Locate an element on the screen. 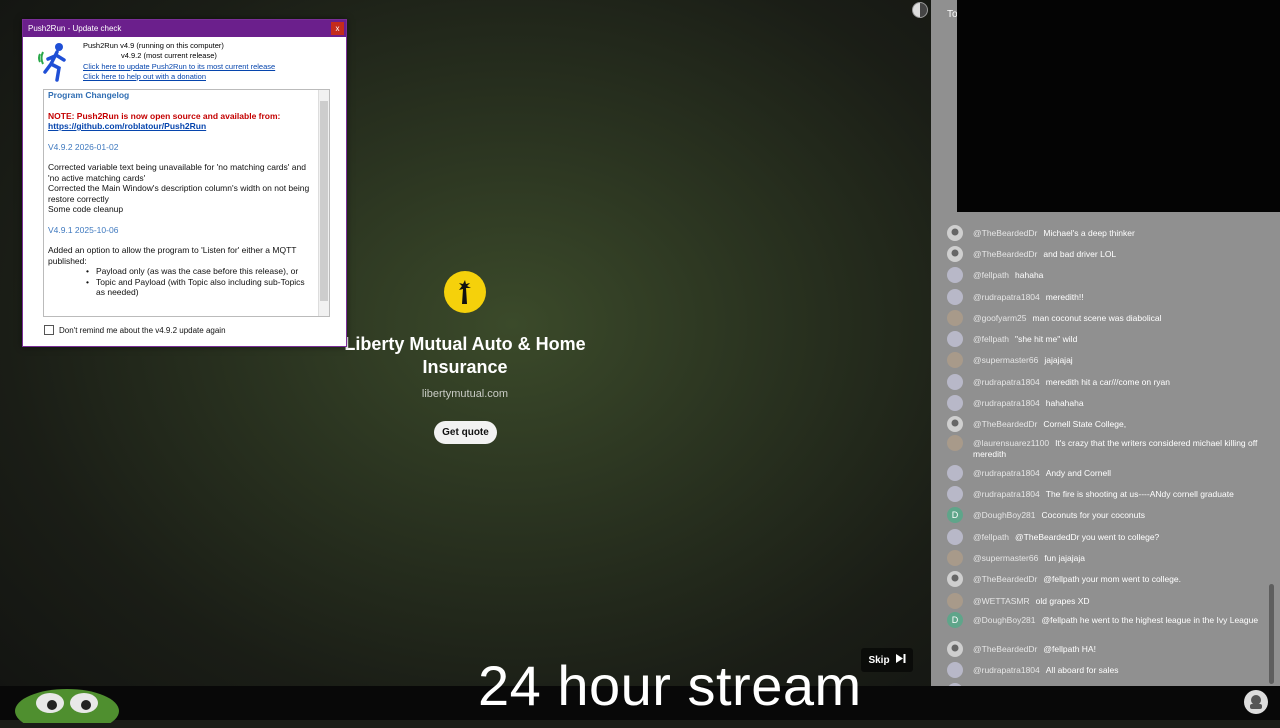  chat-message-text: @rudrapatra1804 hahahaha is located at coordinates (1028, 402).